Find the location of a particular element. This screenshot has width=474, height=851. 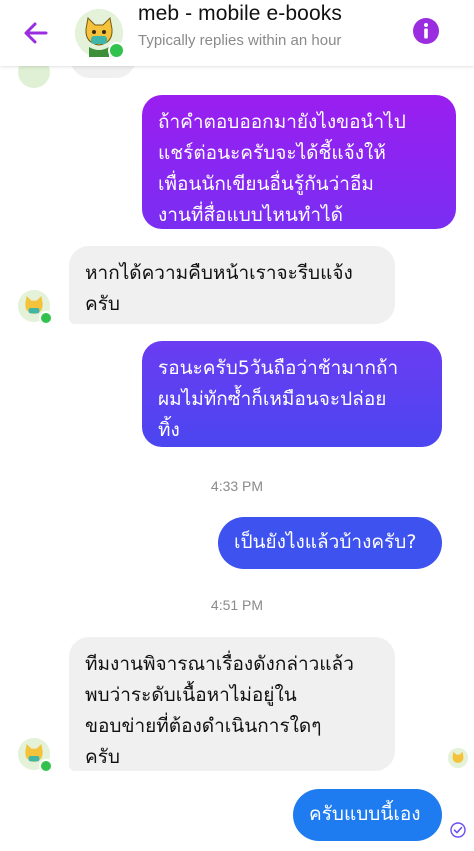

back-arrow-icon is located at coordinates (36, 33).